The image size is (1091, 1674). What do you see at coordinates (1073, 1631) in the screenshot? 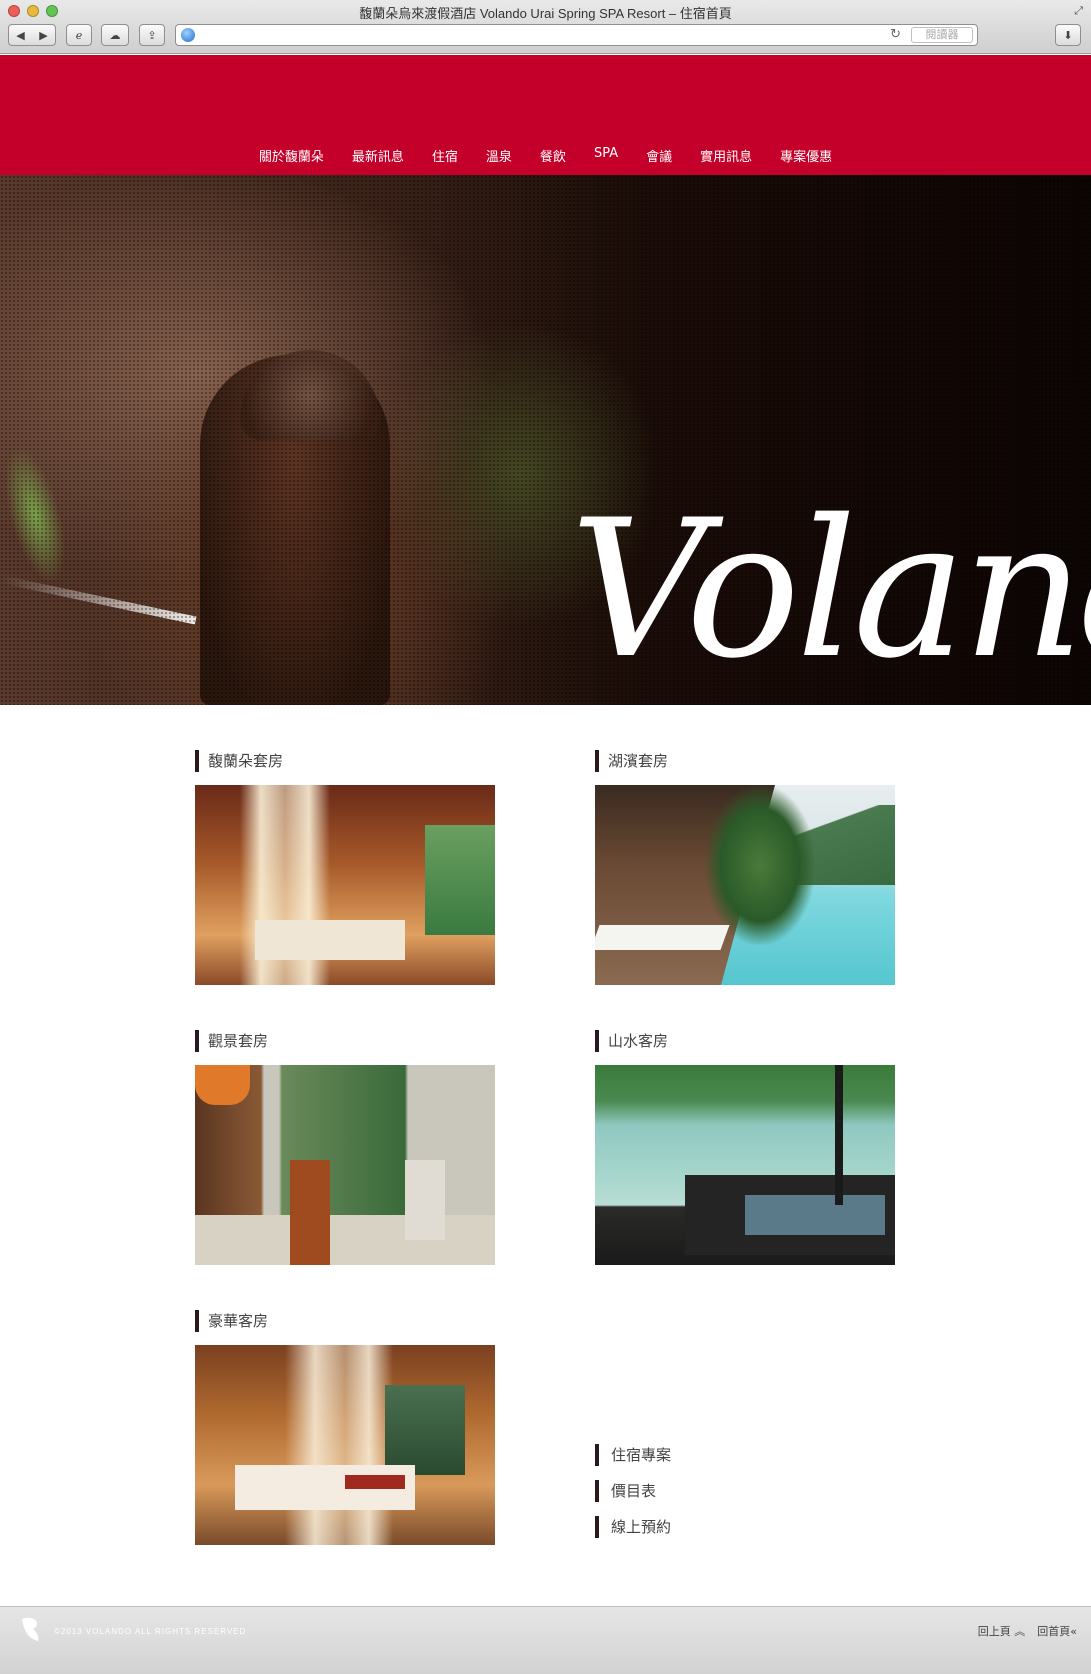
I see `double-chevron-left-icon: «` at bounding box center [1073, 1631].